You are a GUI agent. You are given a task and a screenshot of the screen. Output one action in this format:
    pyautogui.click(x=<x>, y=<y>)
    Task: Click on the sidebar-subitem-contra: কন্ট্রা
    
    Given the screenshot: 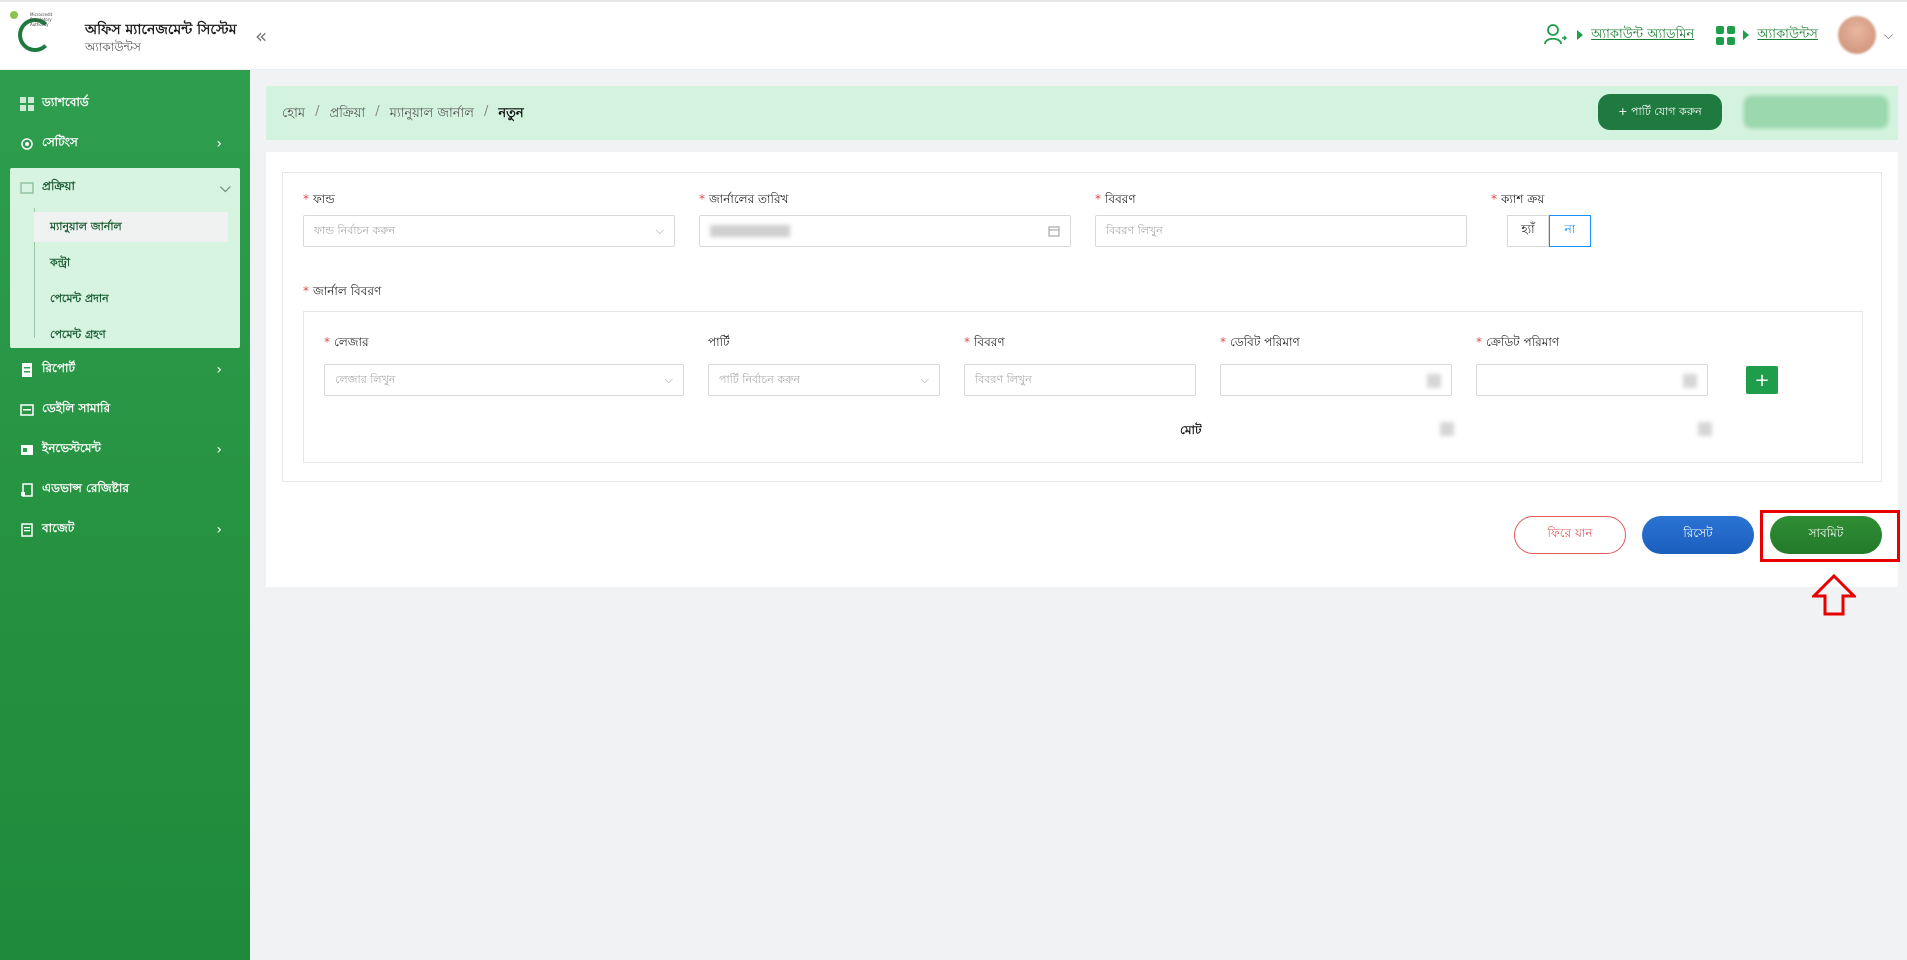 What is the action you would take?
    pyautogui.click(x=131, y=263)
    